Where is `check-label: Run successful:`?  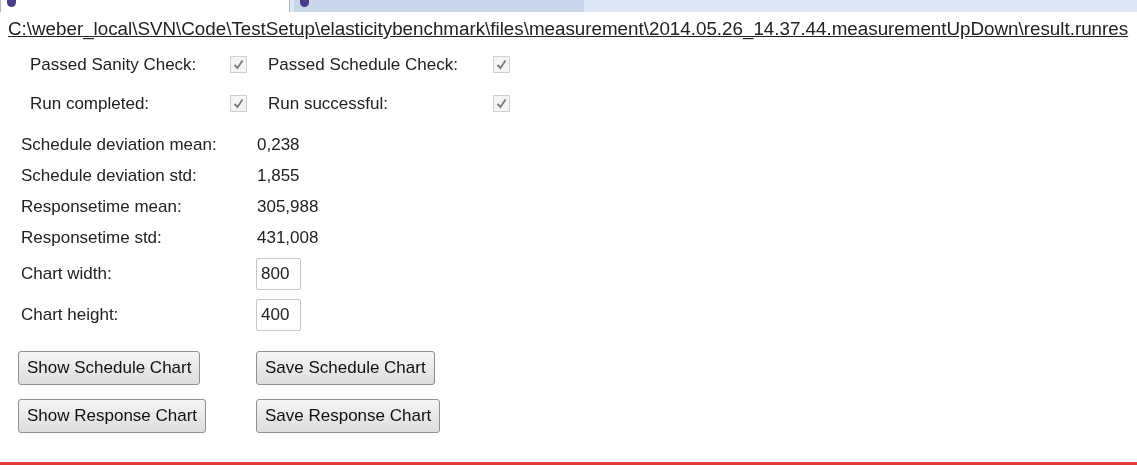
check-label: Run successful: is located at coordinates (328, 103).